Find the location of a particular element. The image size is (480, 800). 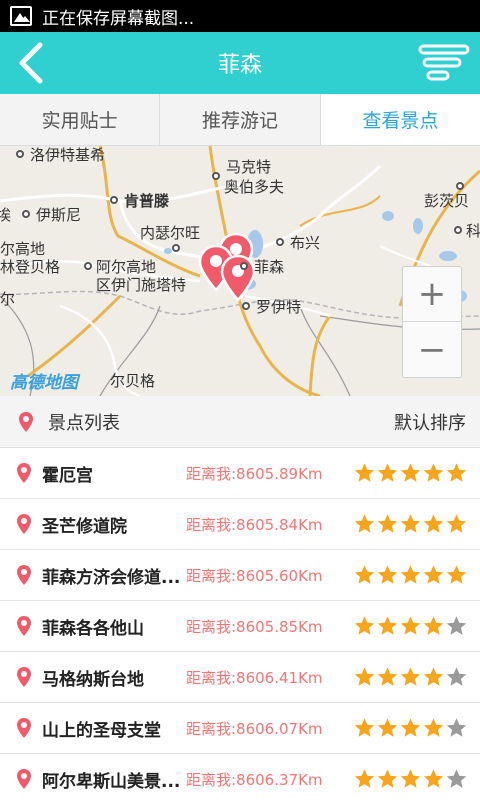

attraction-distance: 距离我:8605.84Km is located at coordinates (254, 524).